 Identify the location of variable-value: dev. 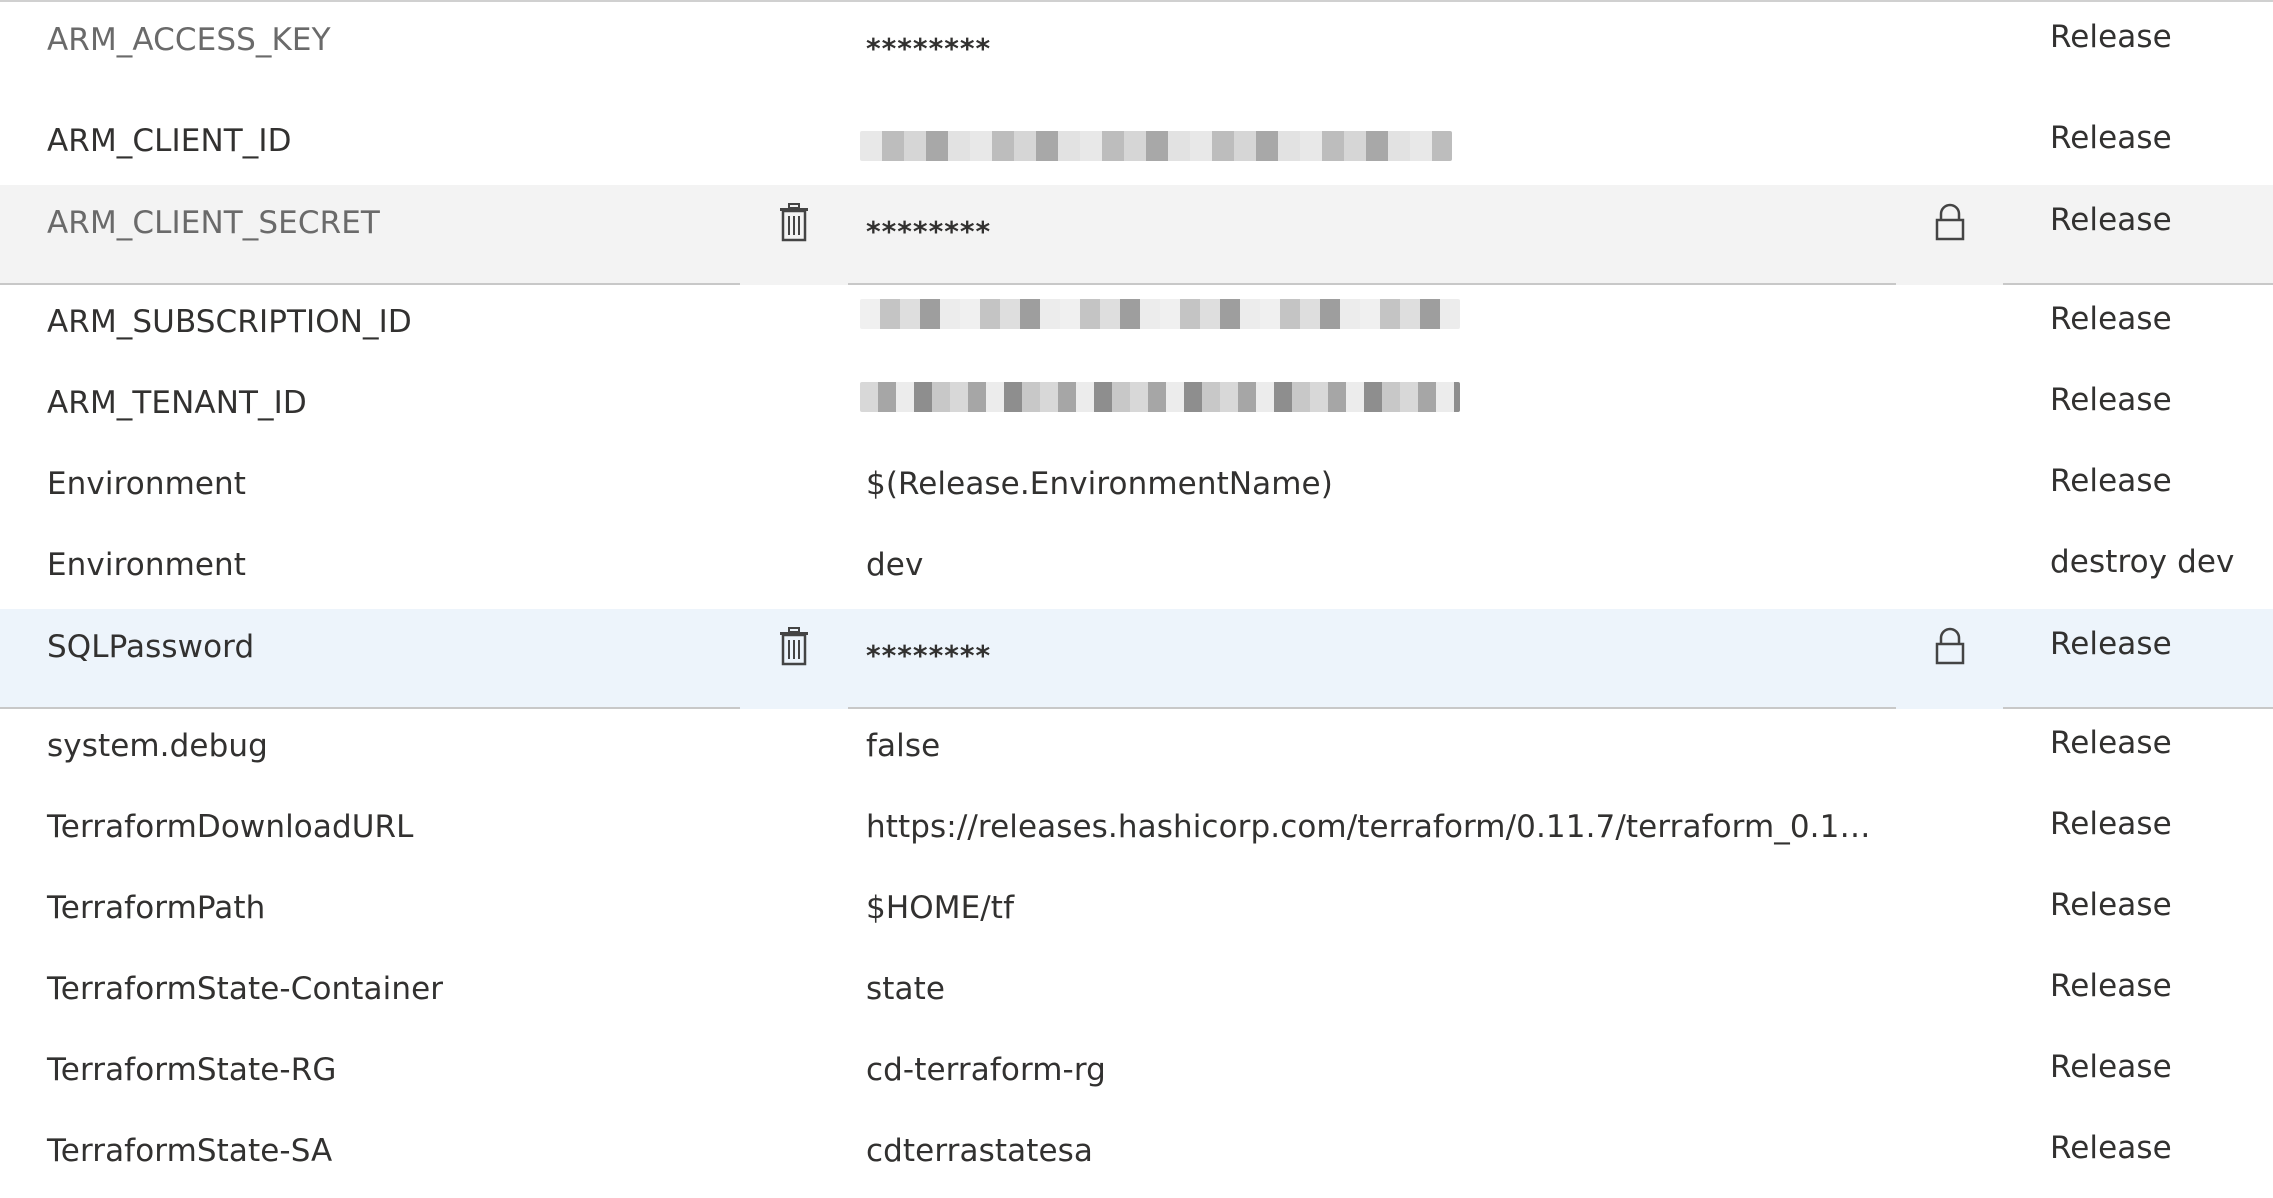
(894, 565).